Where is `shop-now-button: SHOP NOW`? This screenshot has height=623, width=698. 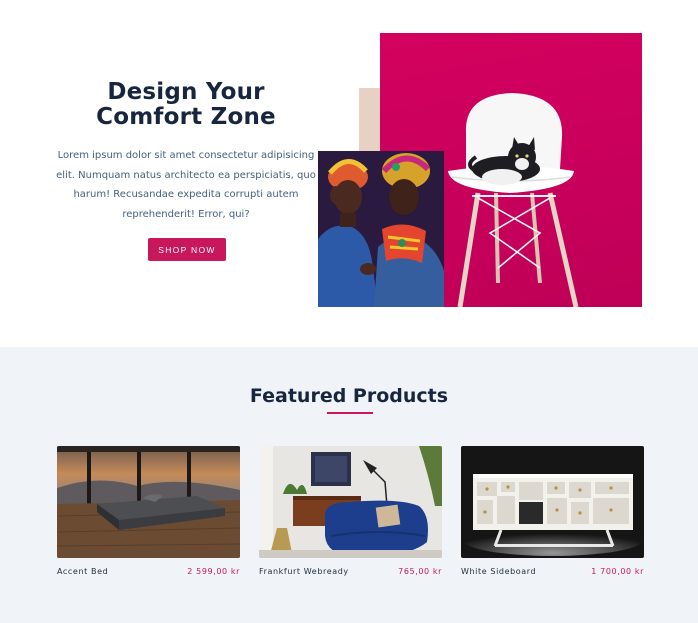
shop-now-button: SHOP NOW is located at coordinates (187, 249).